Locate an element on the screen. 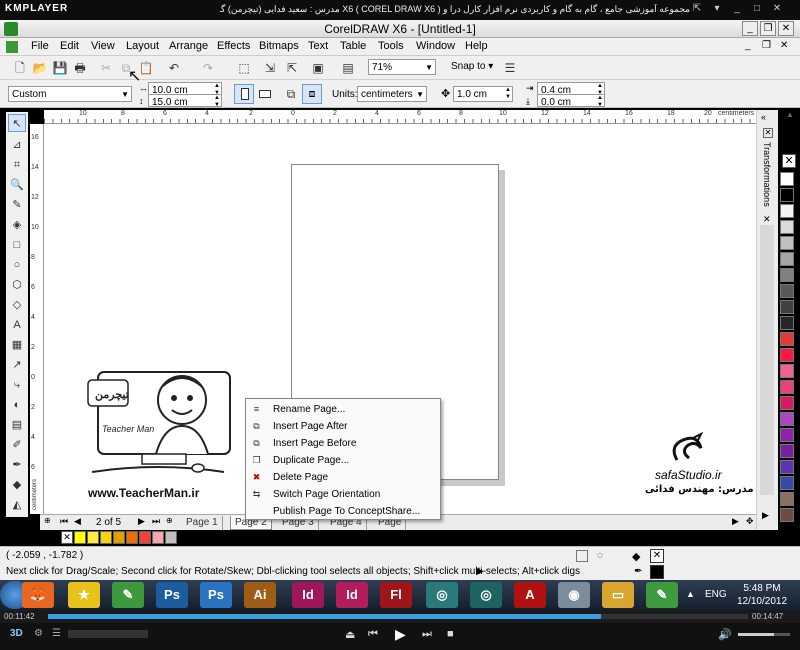 The height and width of the screenshot is (650, 800). interactive-fill-icon: ◭ is located at coordinates (17, 505).